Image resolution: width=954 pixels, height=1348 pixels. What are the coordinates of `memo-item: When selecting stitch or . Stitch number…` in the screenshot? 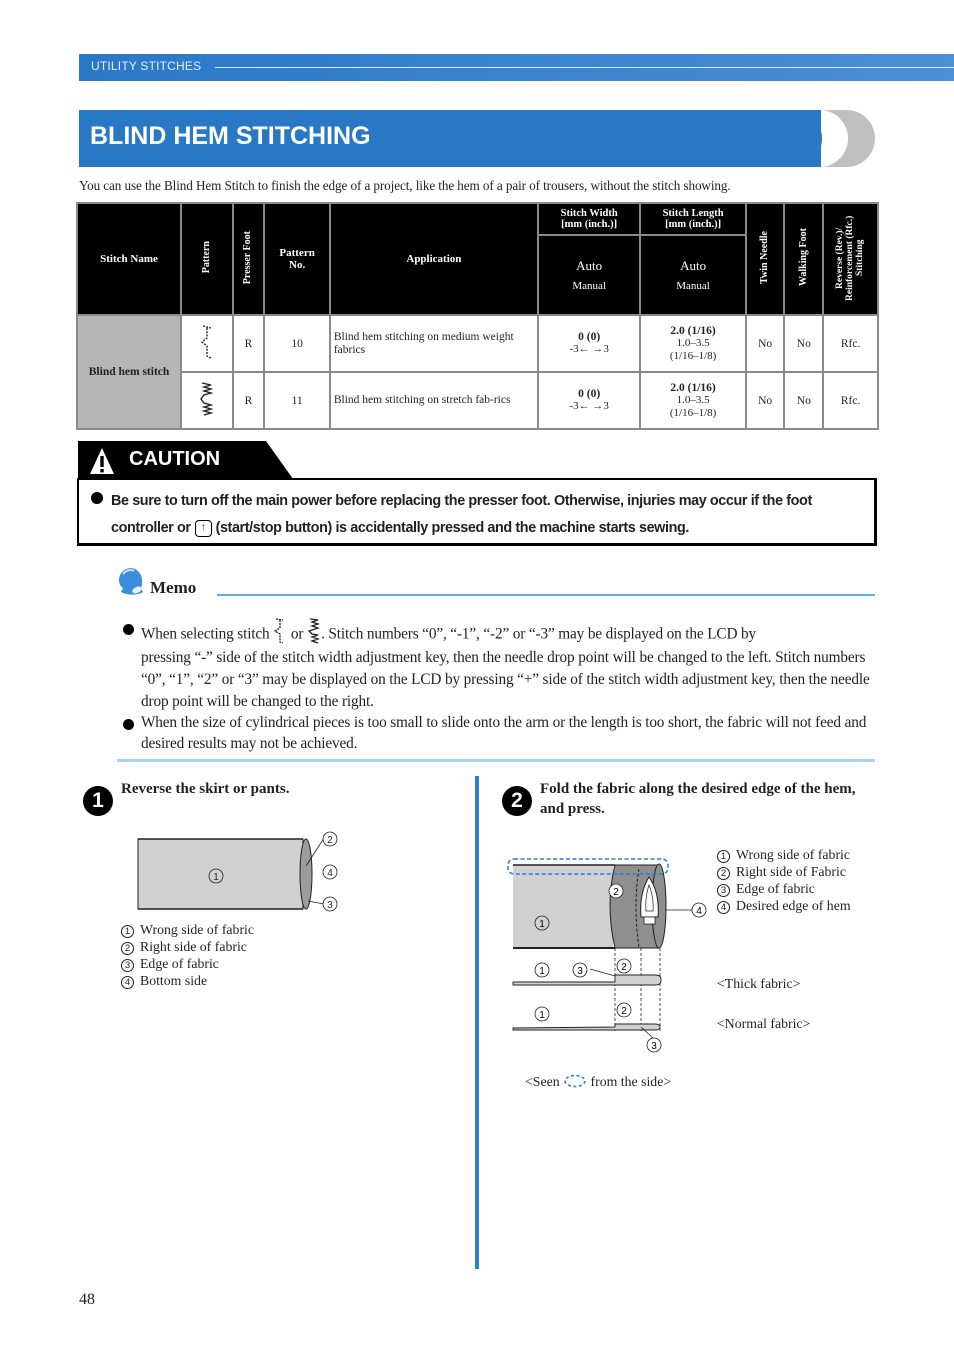 It's located at (499, 665).